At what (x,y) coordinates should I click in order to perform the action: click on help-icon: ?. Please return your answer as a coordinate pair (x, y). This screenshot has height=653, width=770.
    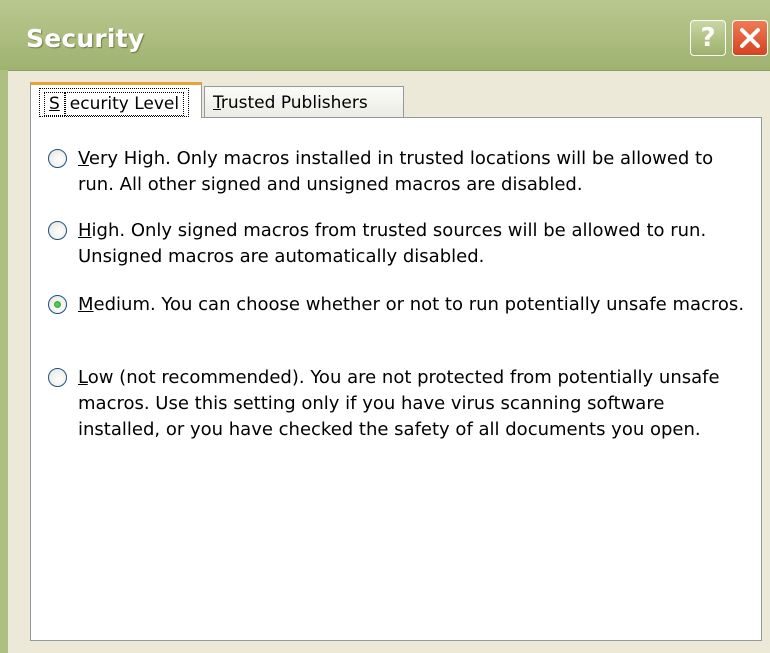
    Looking at the image, I should click on (708, 38).